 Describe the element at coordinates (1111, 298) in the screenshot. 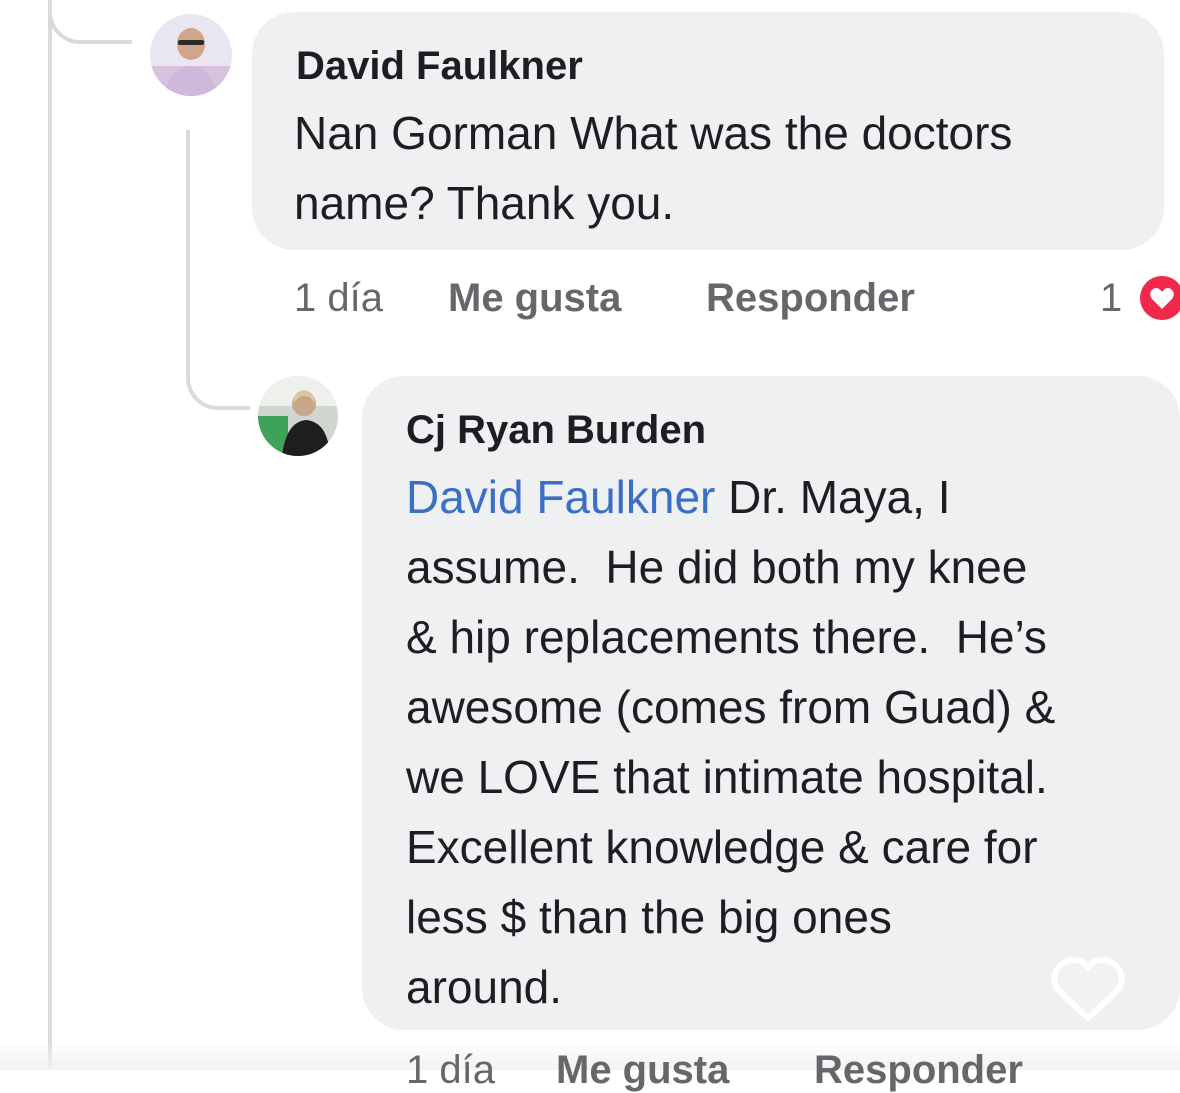

I see `reaction-count: 1` at that location.